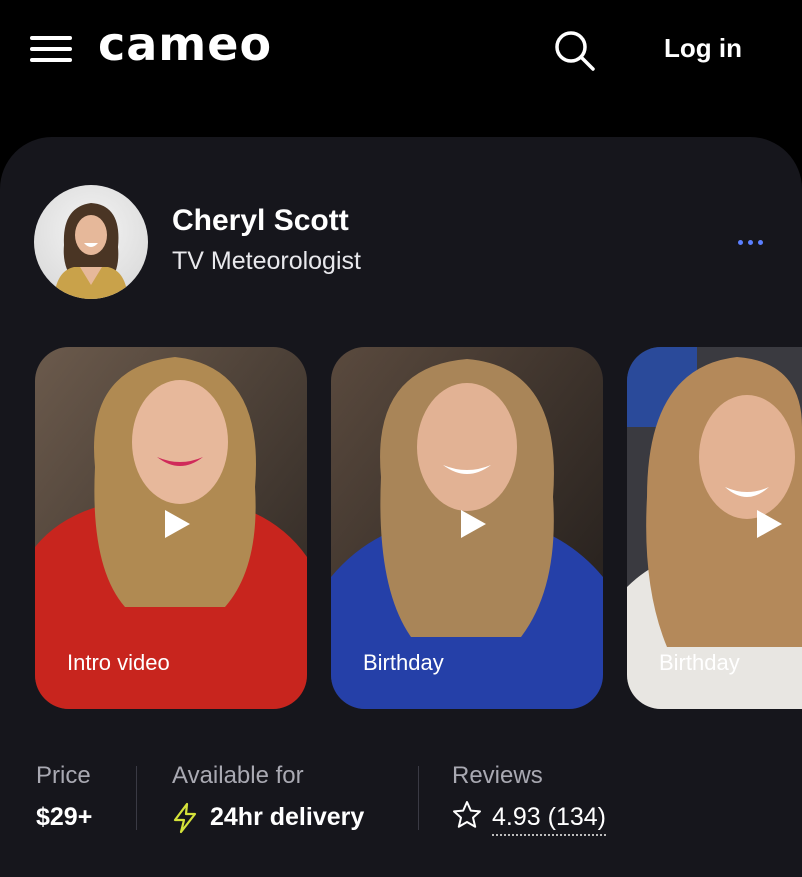 This screenshot has width=802, height=877. What do you see at coordinates (51, 49) in the screenshot?
I see `menu-icon` at bounding box center [51, 49].